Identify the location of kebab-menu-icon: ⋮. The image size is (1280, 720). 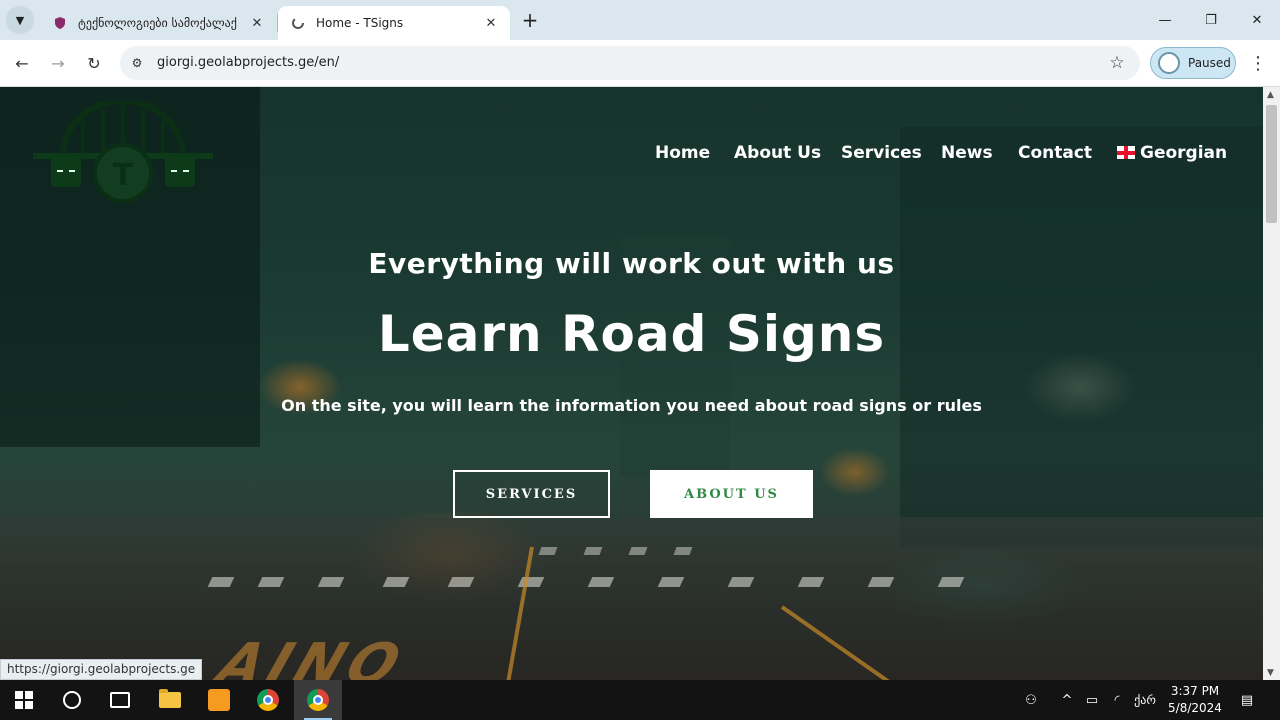
(1258, 63).